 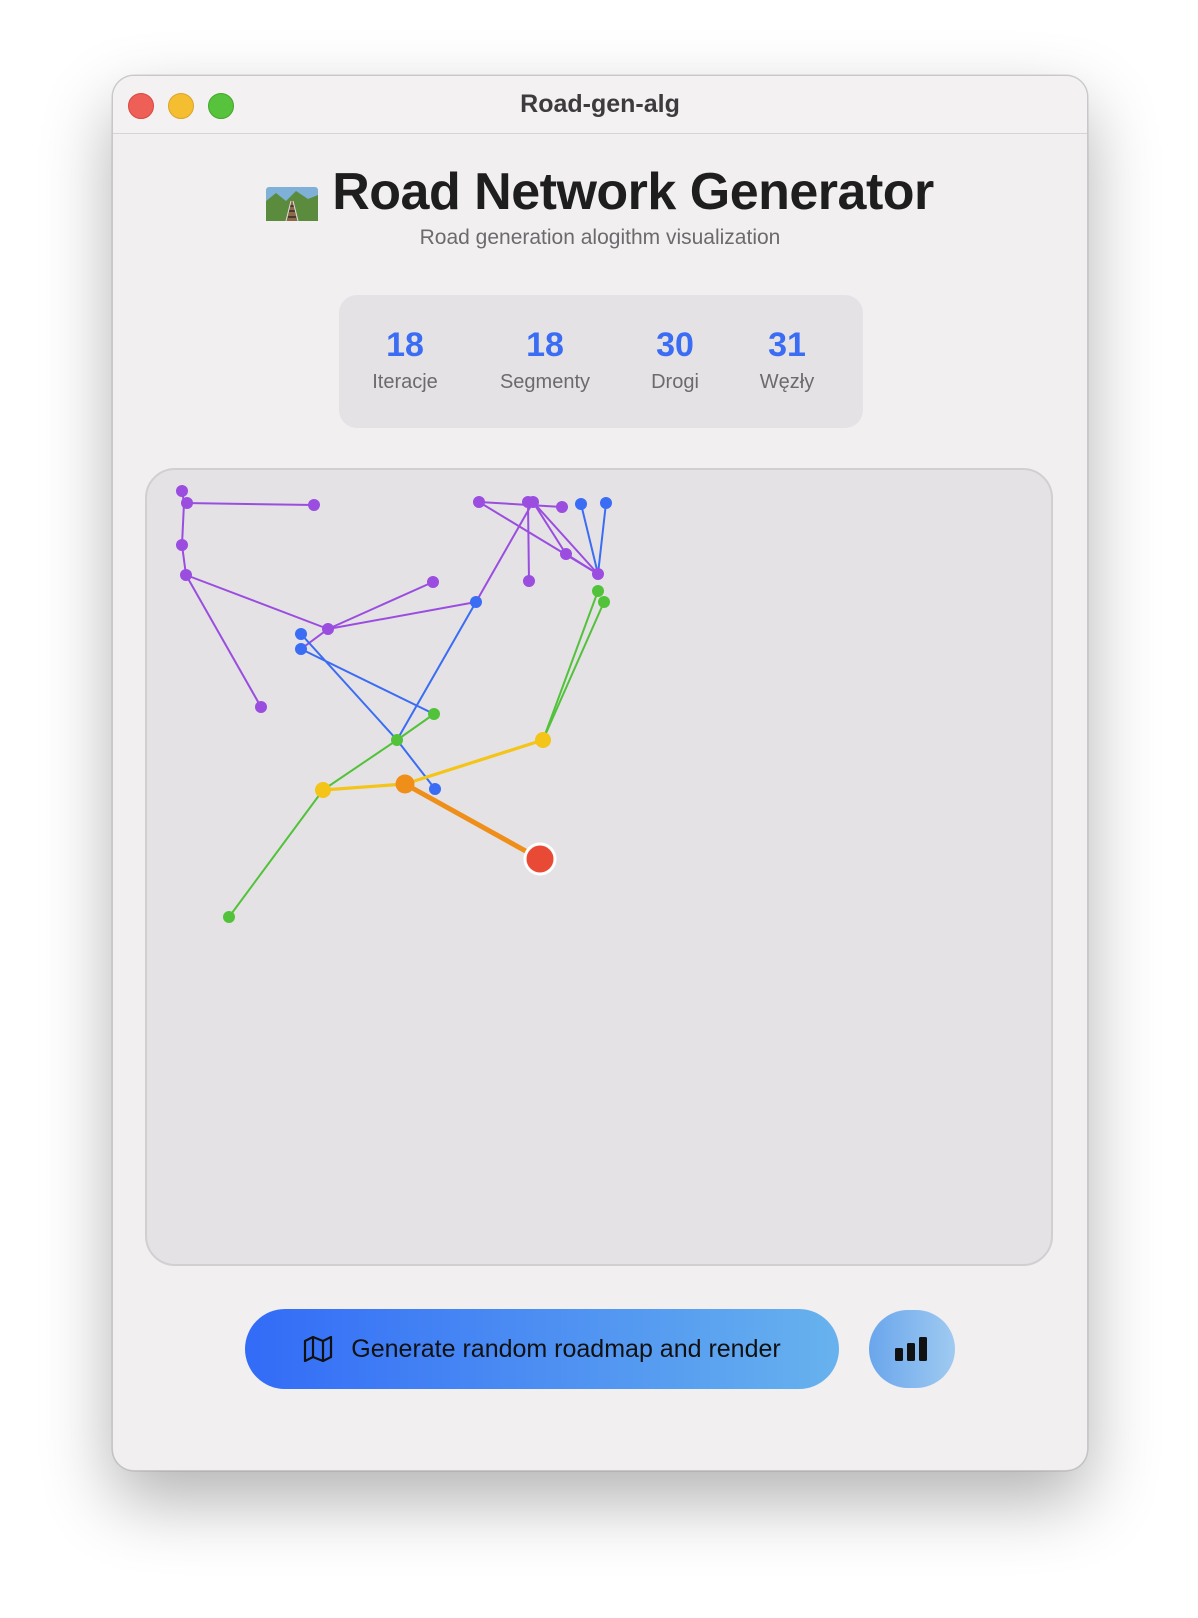 I want to click on stat-label: Drogi, so click(x=675, y=382).